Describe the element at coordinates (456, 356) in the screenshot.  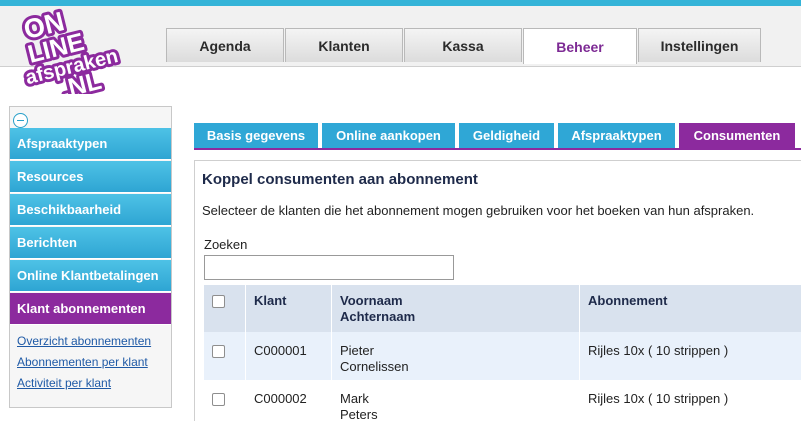
I see `cell-naam: Pieter Cornelissen` at that location.